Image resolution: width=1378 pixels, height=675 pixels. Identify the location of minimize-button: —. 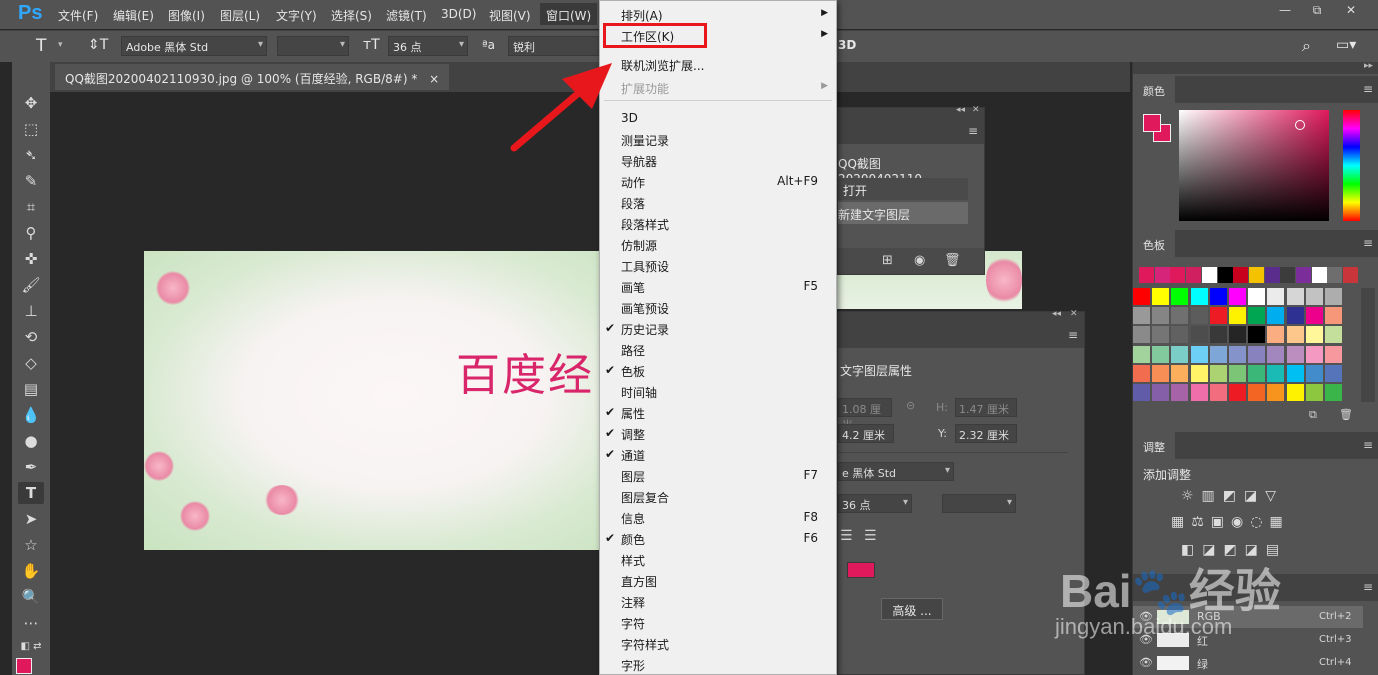
(1285, 10).